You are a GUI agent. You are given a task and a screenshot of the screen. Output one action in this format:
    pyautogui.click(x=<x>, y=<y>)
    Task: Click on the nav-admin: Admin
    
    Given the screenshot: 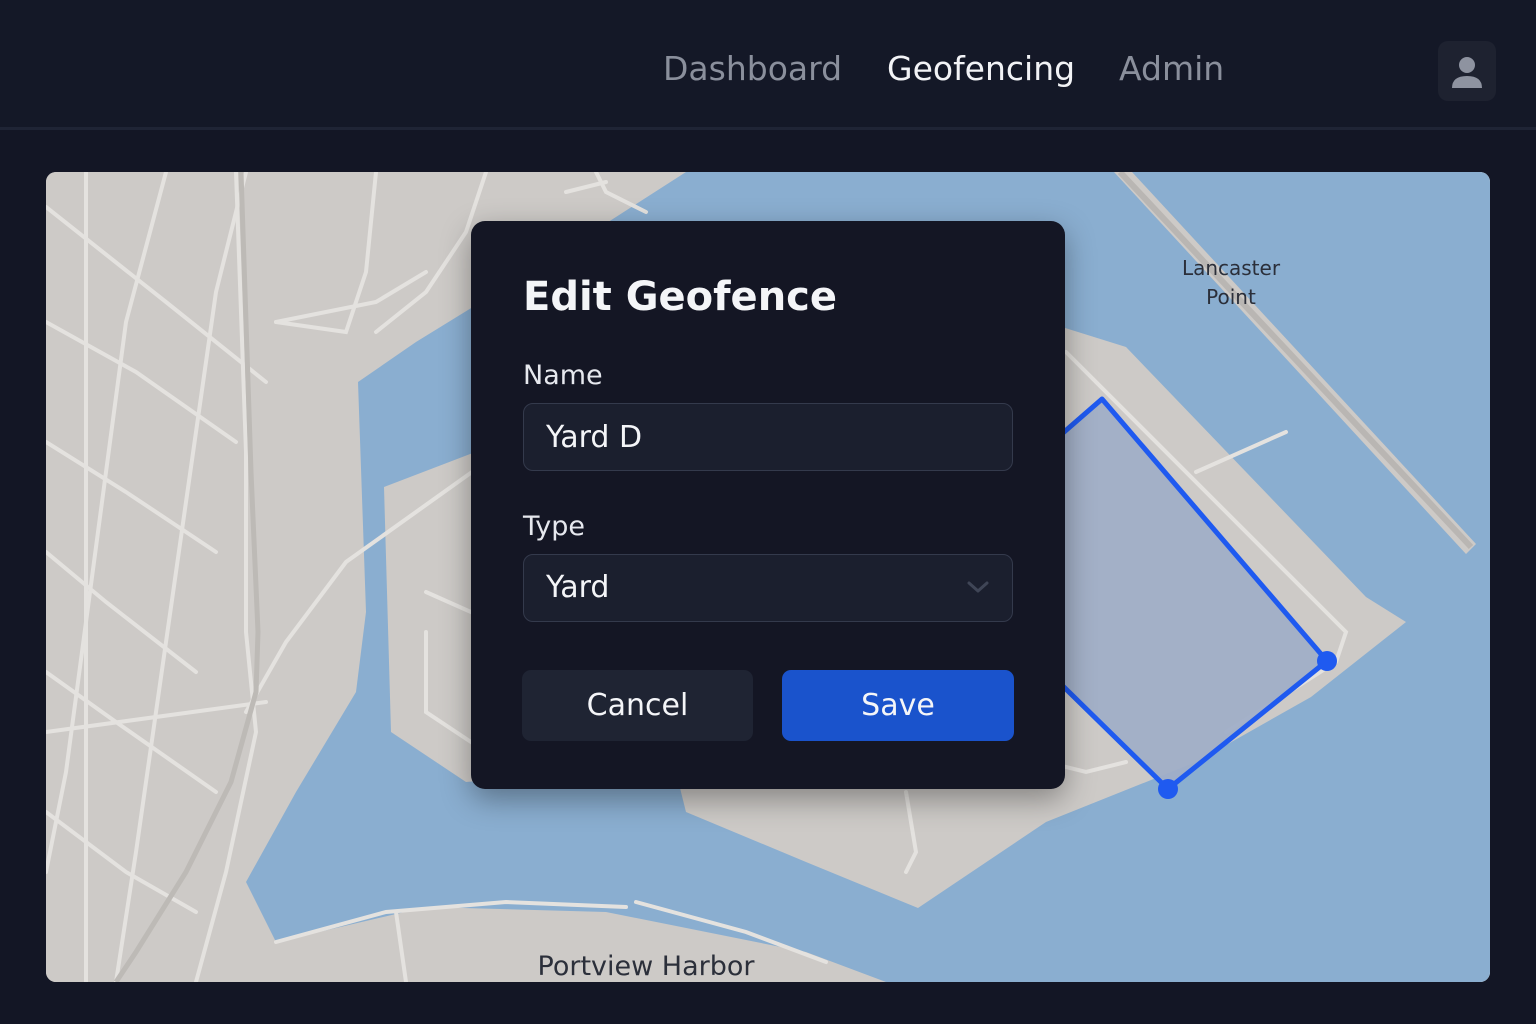 What is the action you would take?
    pyautogui.click(x=1171, y=69)
    